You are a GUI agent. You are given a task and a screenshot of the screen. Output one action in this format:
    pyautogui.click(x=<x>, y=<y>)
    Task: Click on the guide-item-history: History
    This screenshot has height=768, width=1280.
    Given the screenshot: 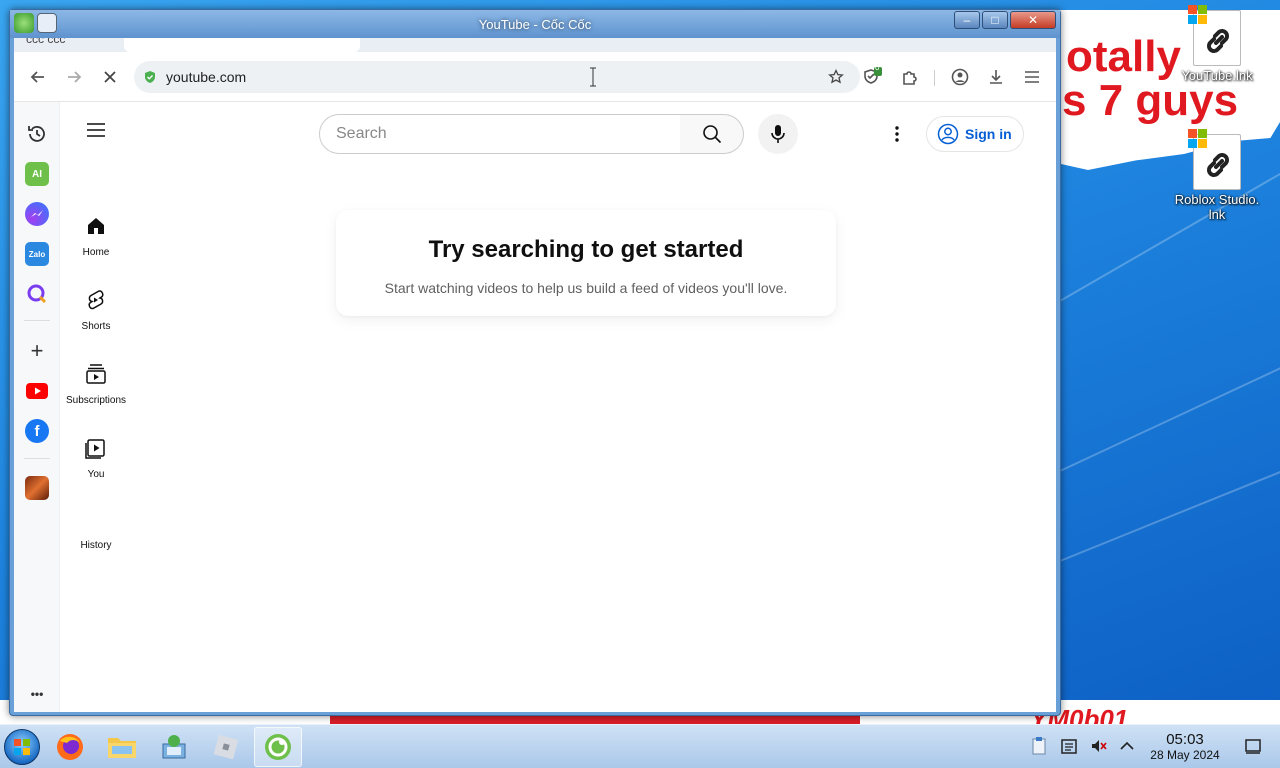 What is the action you would take?
    pyautogui.click(x=96, y=545)
    